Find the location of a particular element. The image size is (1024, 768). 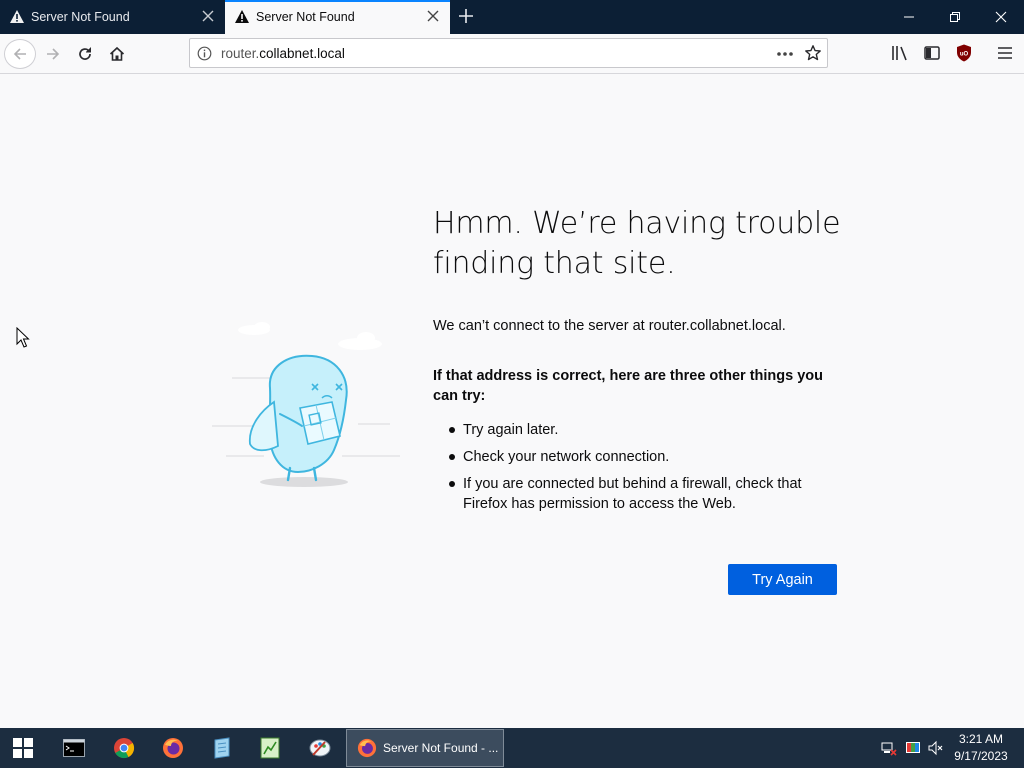

bookmark-star-icon is located at coordinates (813, 53).